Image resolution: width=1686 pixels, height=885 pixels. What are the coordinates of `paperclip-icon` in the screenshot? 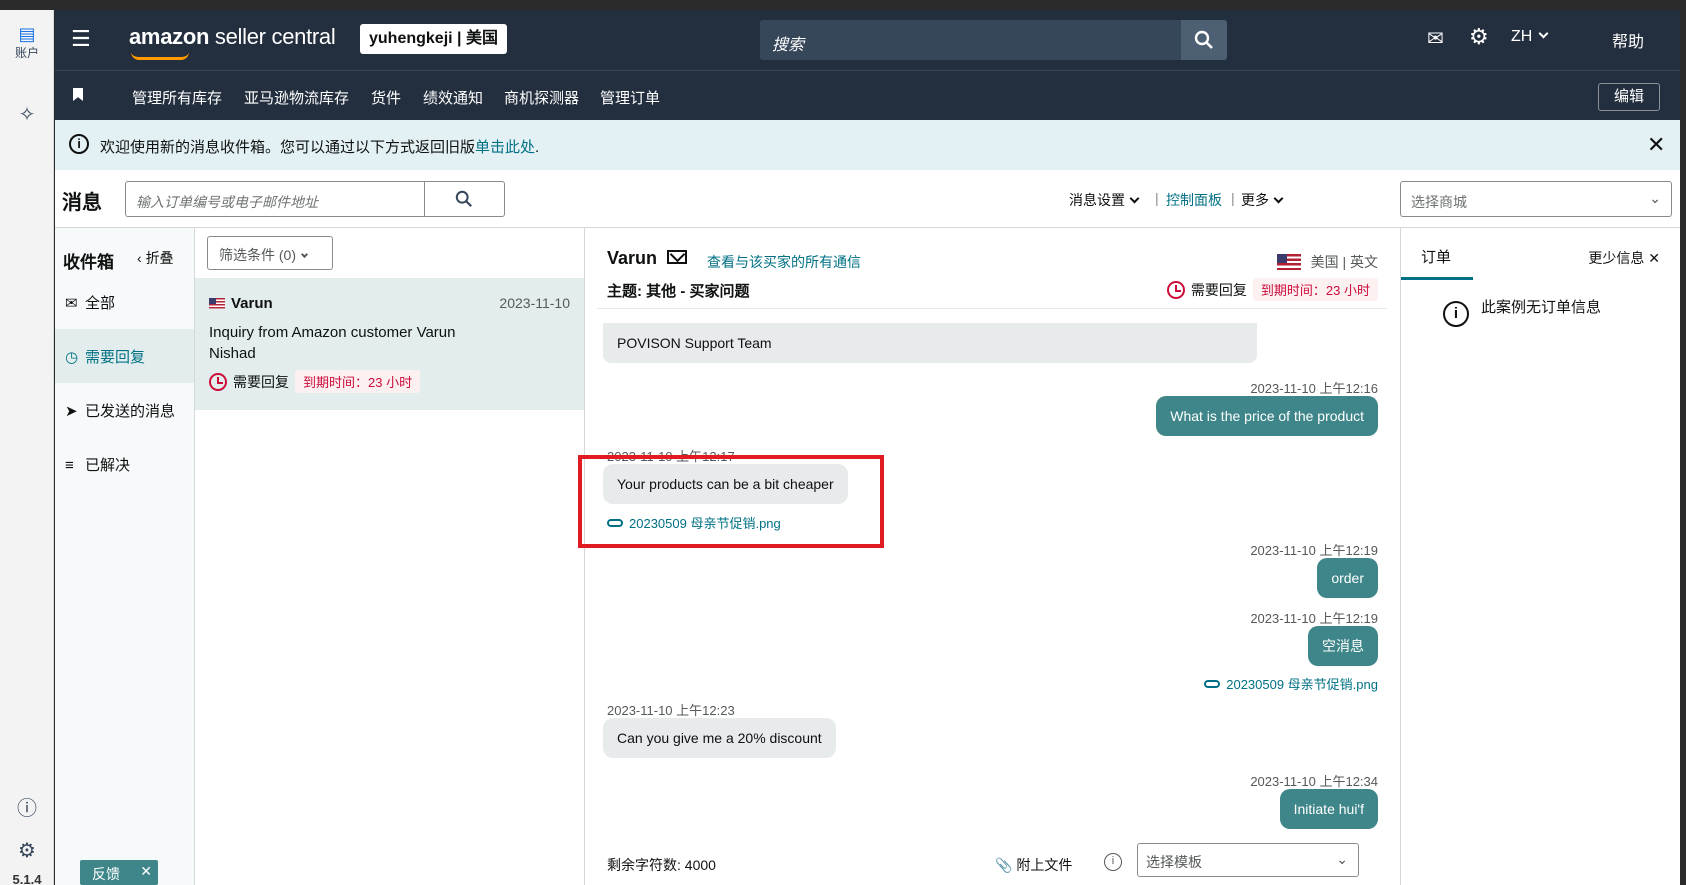 It's located at (1212, 684).